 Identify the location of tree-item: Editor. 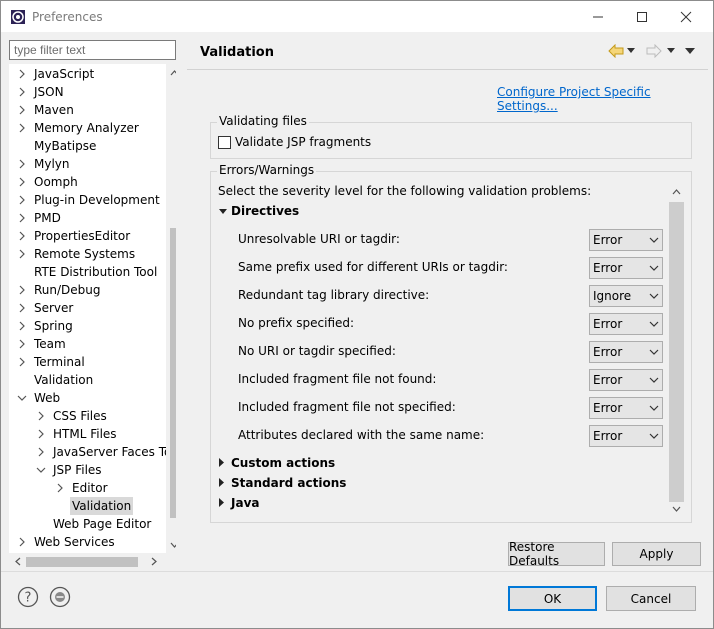
(87, 488).